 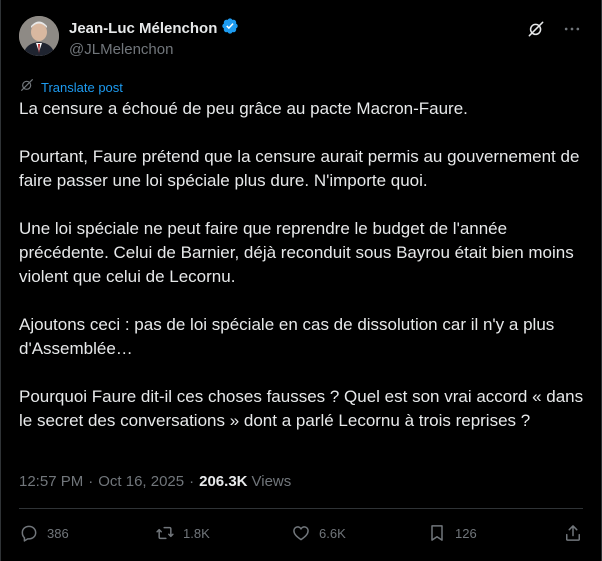 I want to click on views-label: Views, so click(x=271, y=481).